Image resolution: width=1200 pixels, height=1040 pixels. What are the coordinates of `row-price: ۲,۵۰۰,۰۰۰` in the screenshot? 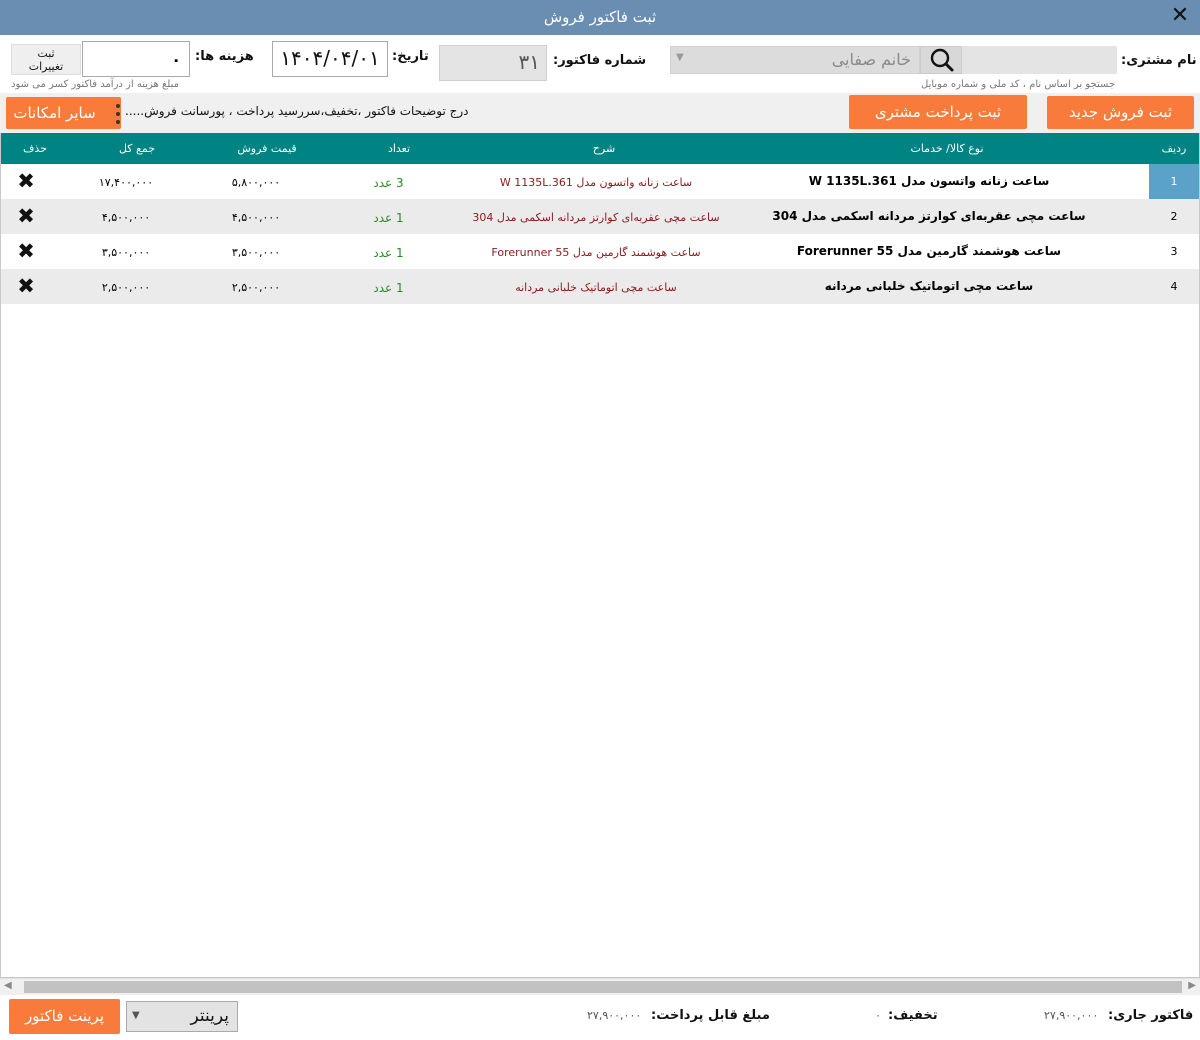 It's located at (256, 287).